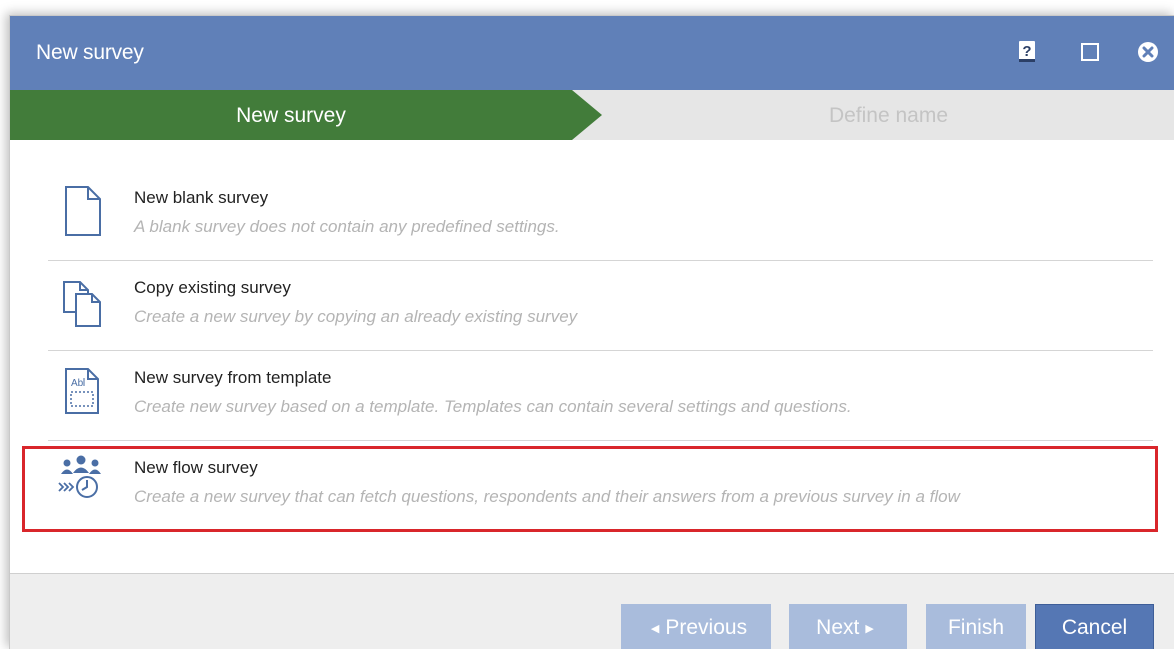  I want to click on option-title: New survey from template, so click(233, 377).